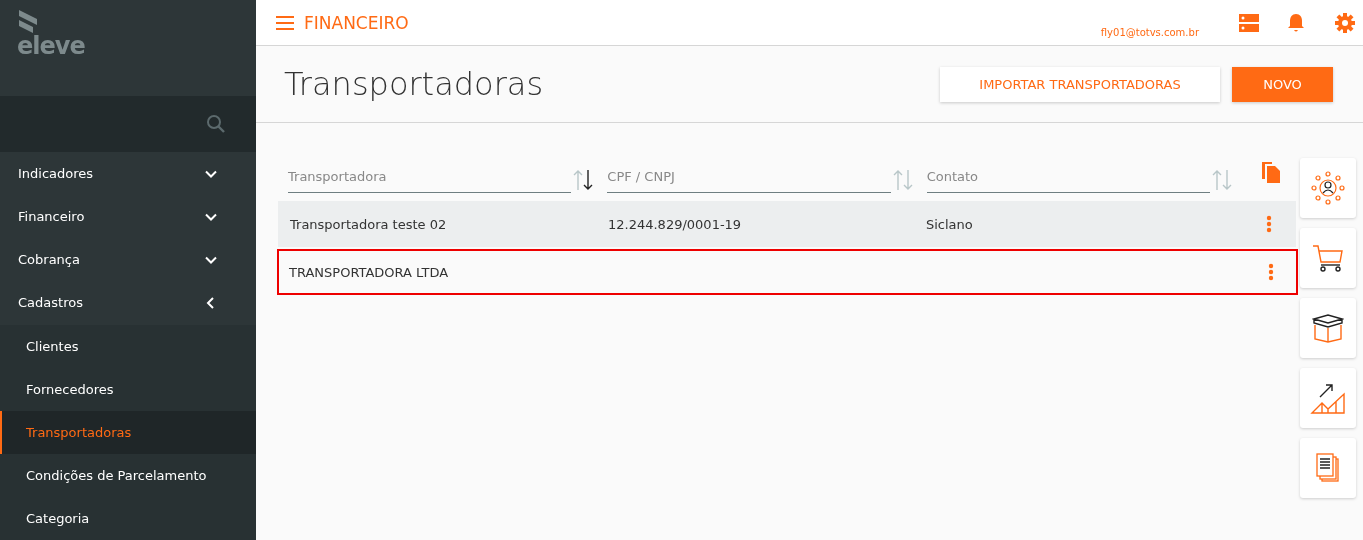  What do you see at coordinates (128, 389) in the screenshot?
I see `sidebar-subitem: Fornecedores` at bounding box center [128, 389].